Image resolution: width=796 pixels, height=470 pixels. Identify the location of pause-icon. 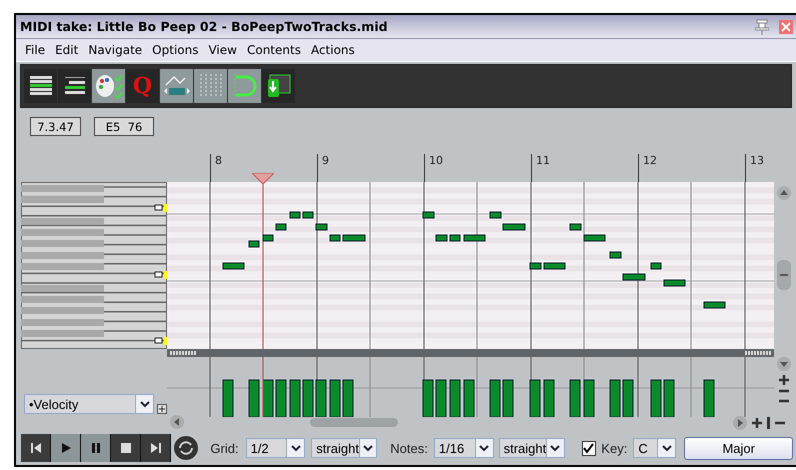
(96, 448).